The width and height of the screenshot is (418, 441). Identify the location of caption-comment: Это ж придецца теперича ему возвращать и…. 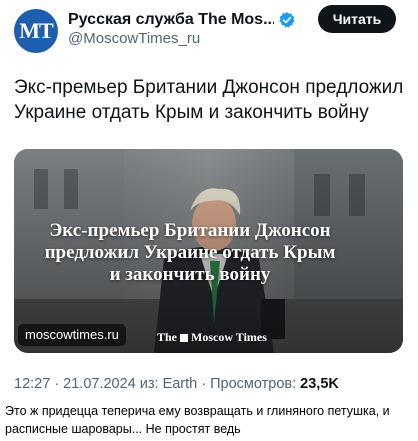
(210, 420).